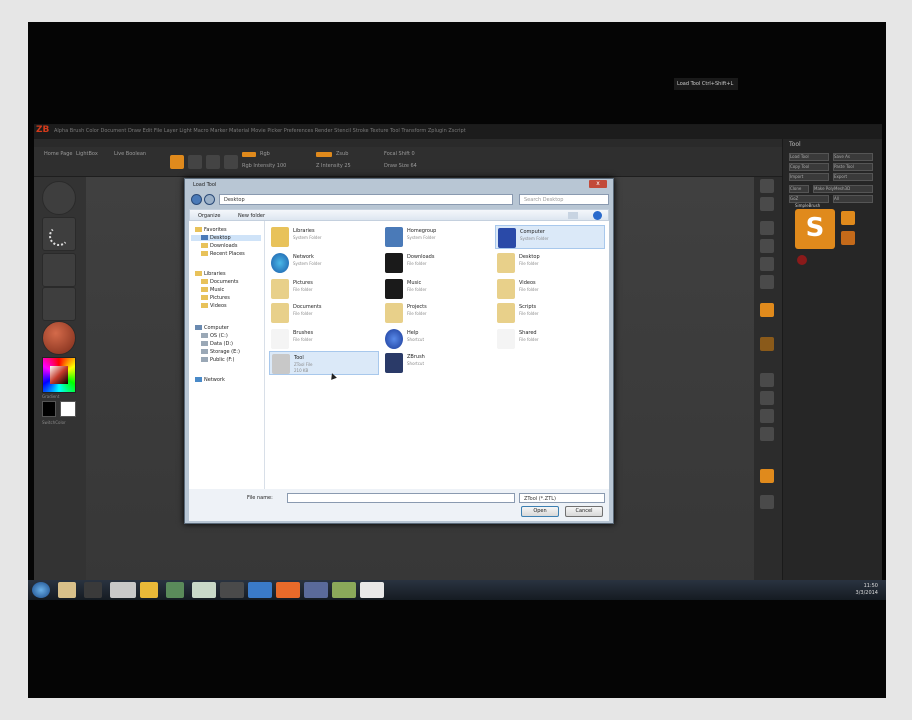 The image size is (912, 720). I want to click on brush-selector, so click(59, 198).